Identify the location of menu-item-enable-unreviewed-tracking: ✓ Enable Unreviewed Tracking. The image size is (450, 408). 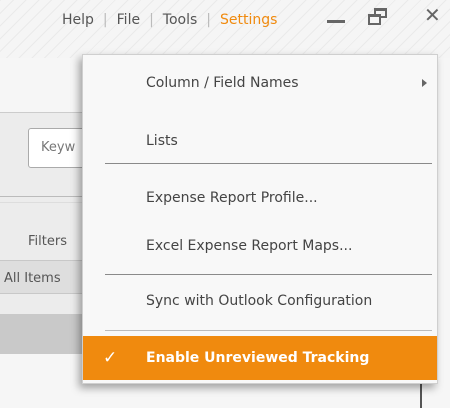
(260, 358).